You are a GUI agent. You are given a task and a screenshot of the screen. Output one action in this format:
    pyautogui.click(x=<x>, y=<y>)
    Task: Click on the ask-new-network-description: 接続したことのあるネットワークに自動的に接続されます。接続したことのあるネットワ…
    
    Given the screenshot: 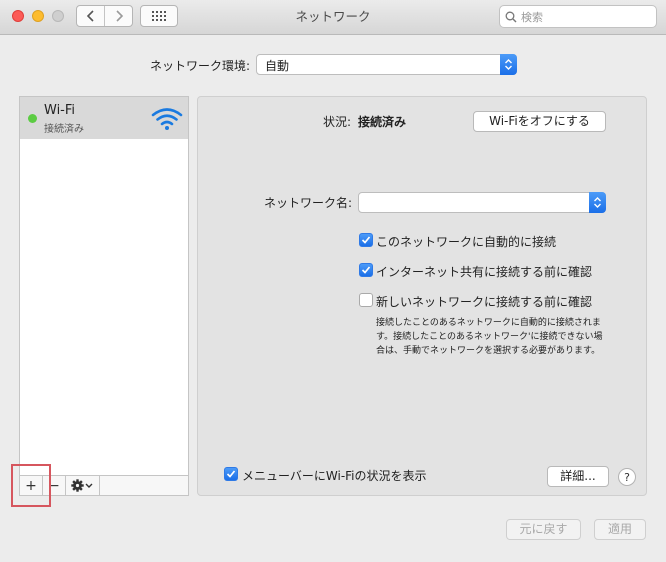 What is the action you would take?
    pyautogui.click(x=489, y=337)
    